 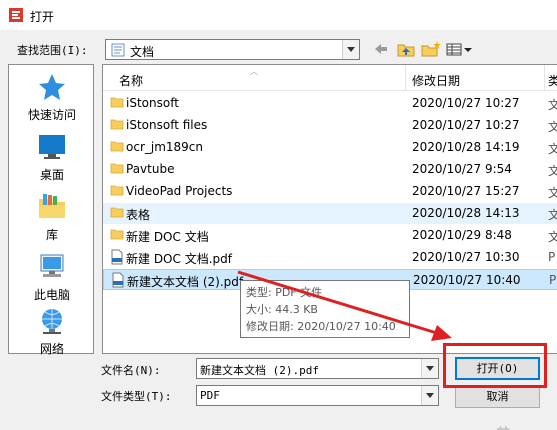 I want to click on column-date: 修改日期, so click(x=436, y=80).